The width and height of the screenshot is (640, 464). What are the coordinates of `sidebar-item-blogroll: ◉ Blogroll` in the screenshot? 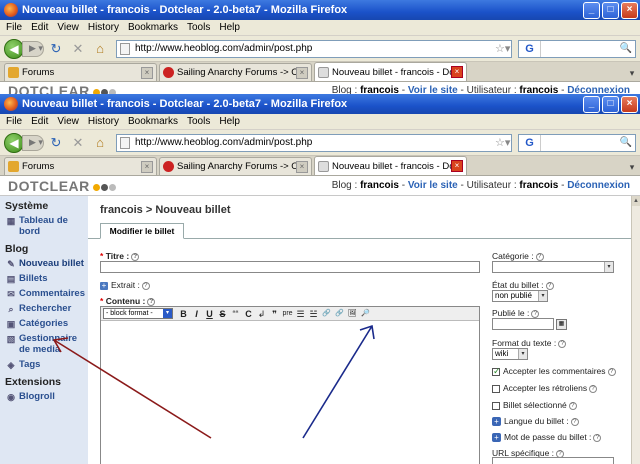 It's located at (44, 396).